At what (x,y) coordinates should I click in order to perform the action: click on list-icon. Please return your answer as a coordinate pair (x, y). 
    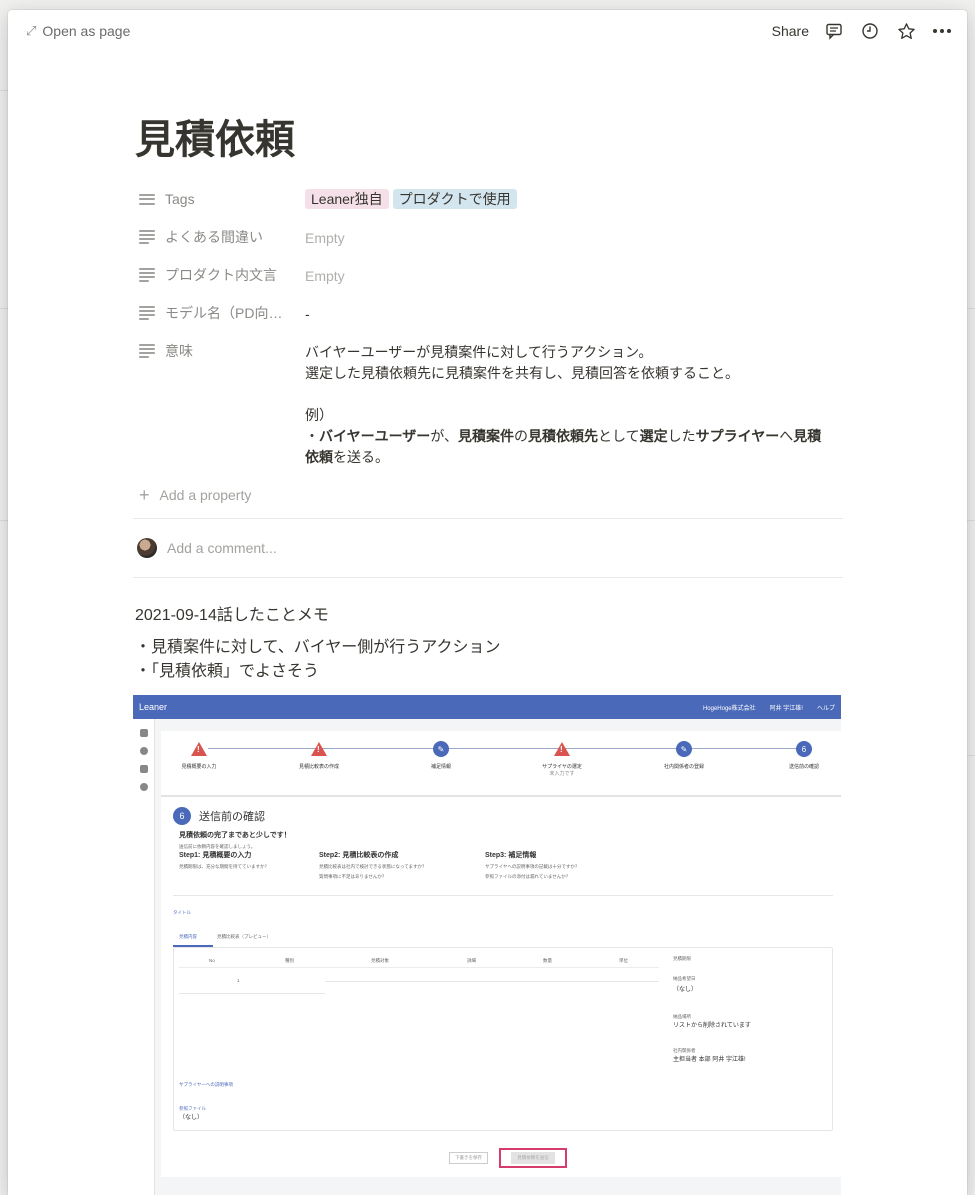
    Looking at the image, I should click on (147, 199).